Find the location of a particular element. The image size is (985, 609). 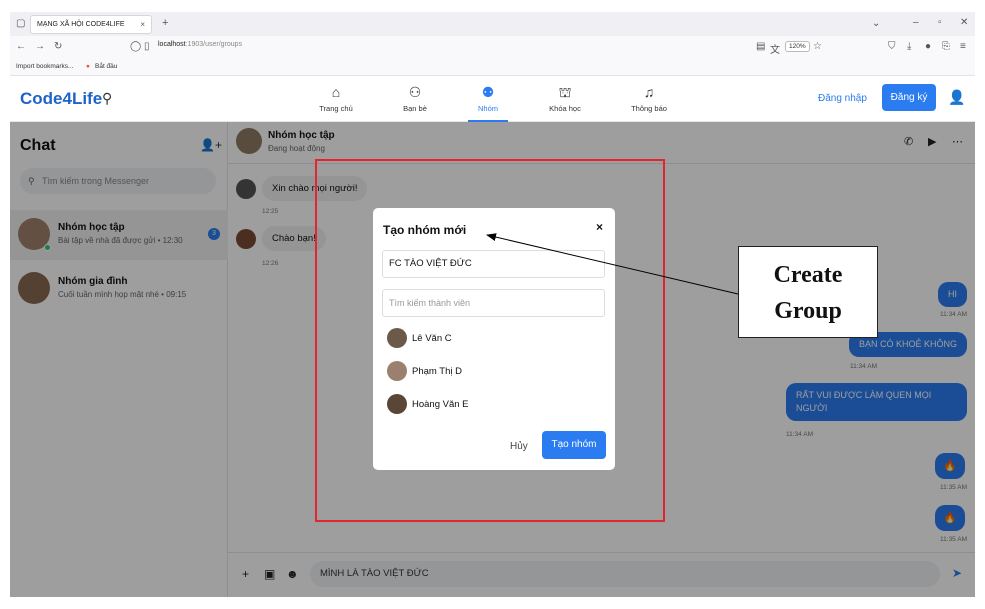

annotation-callout: Create Group is located at coordinates (808, 292).